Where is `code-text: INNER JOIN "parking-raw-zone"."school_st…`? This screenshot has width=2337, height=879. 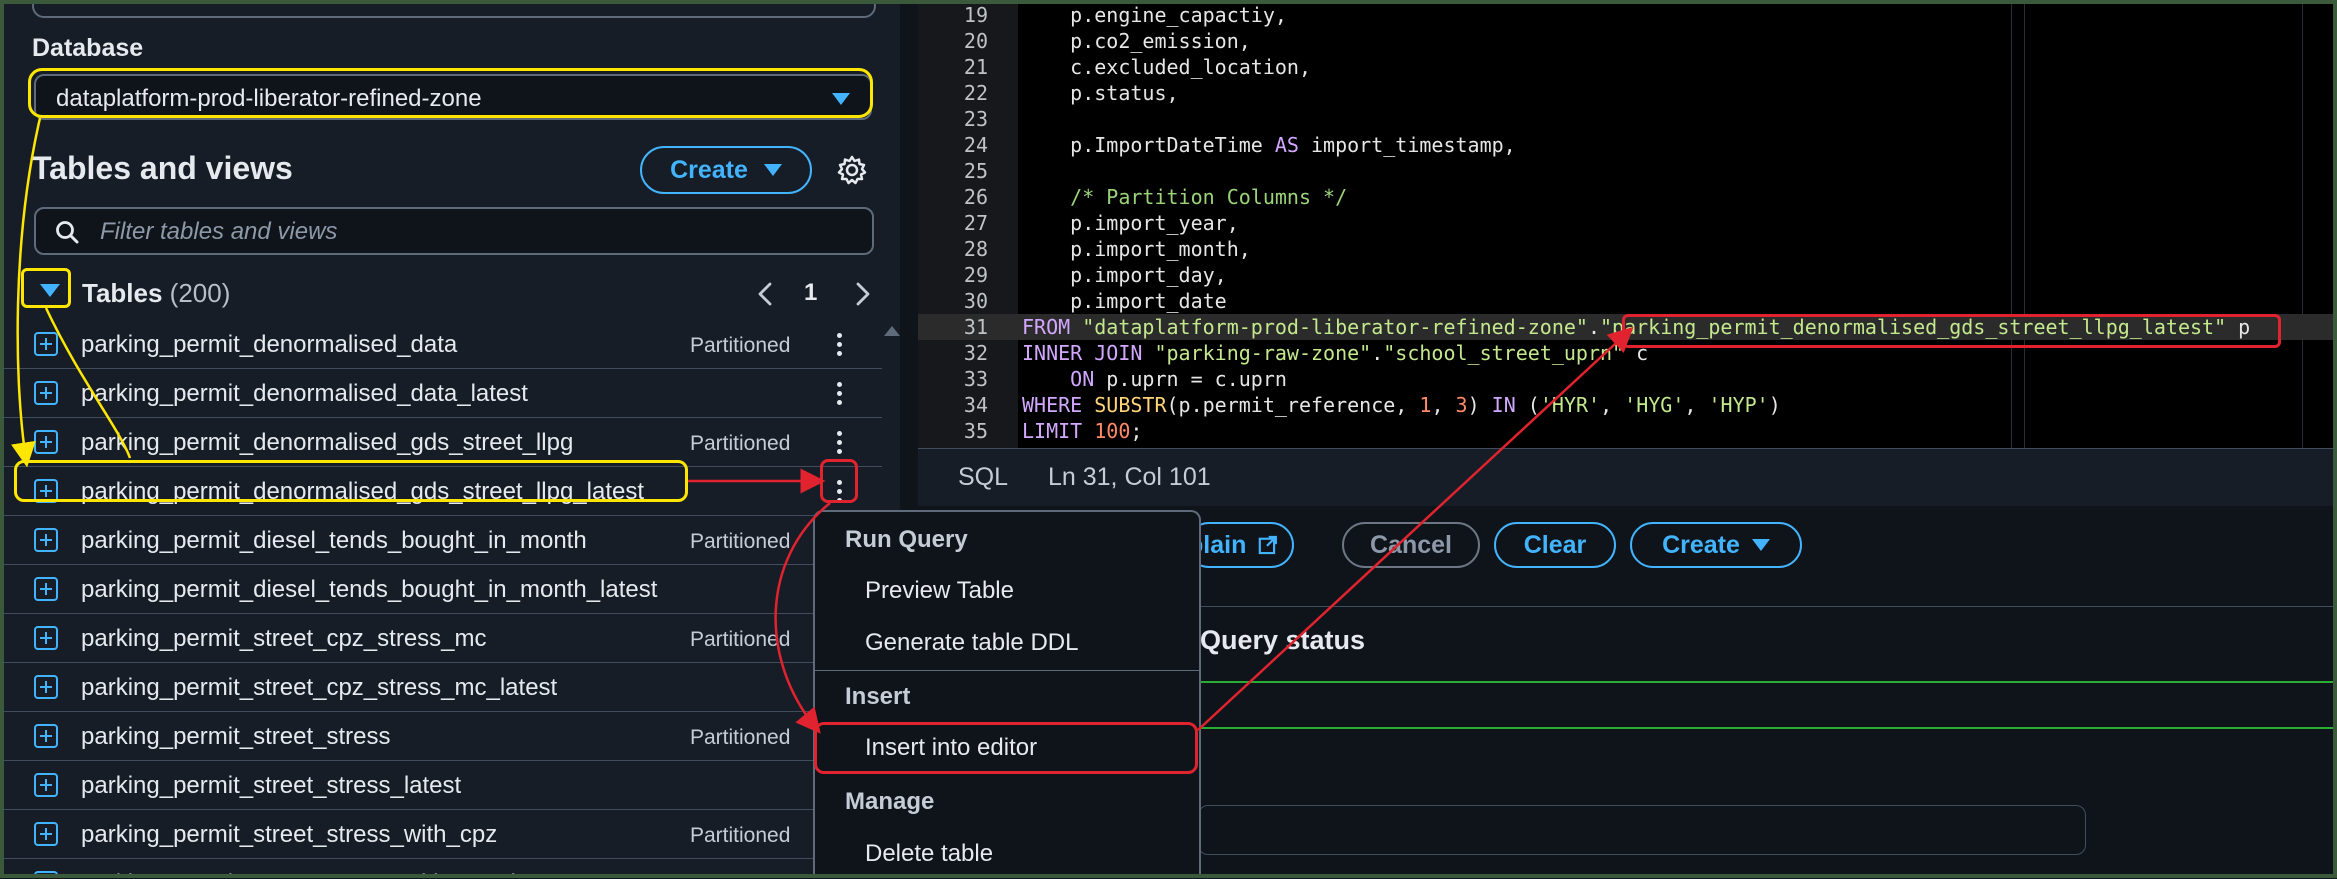
code-text: INNER JOIN "parking-raw-zone"."school_st… is located at coordinates (1335, 353).